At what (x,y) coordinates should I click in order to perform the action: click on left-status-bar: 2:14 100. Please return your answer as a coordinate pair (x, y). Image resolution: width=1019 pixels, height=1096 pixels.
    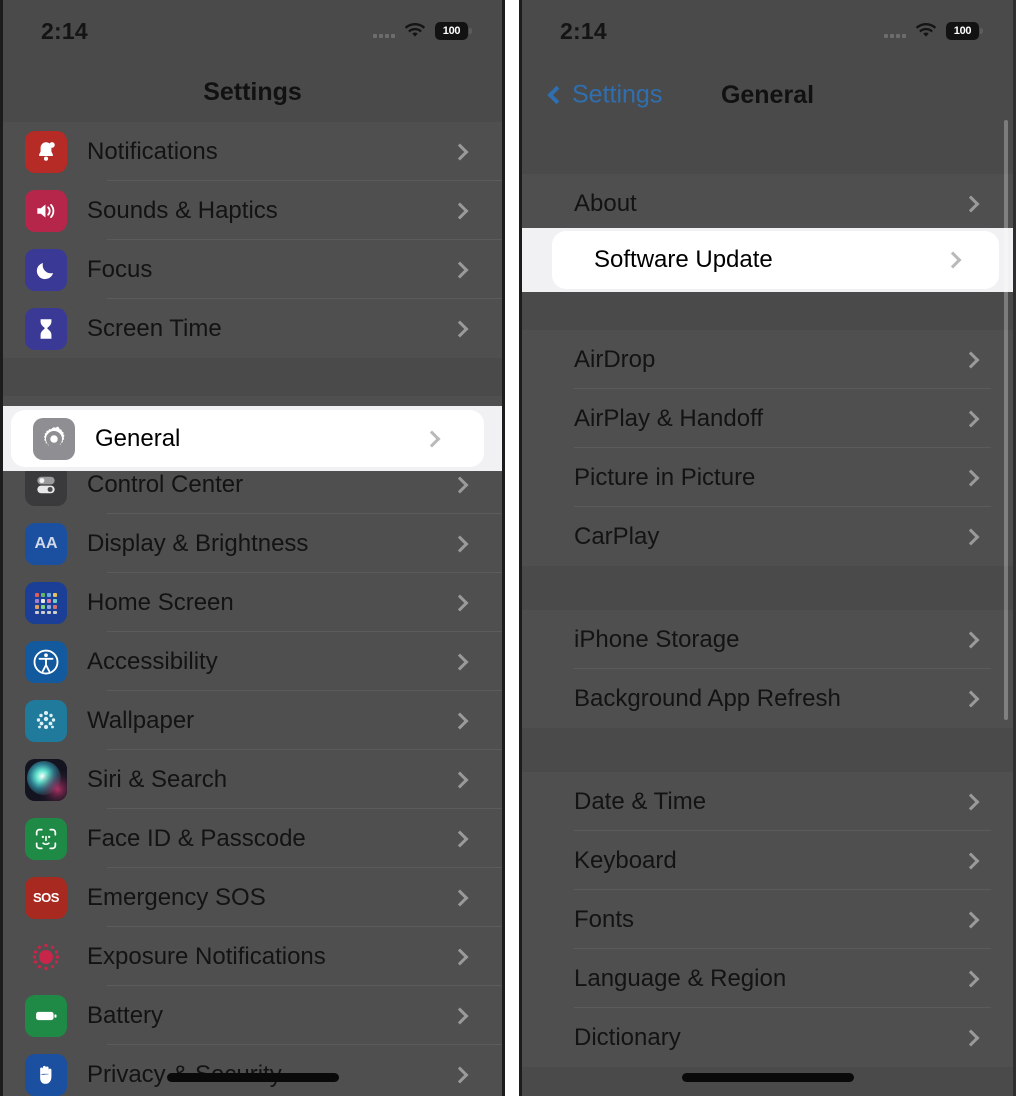
    Looking at the image, I should click on (252, 31).